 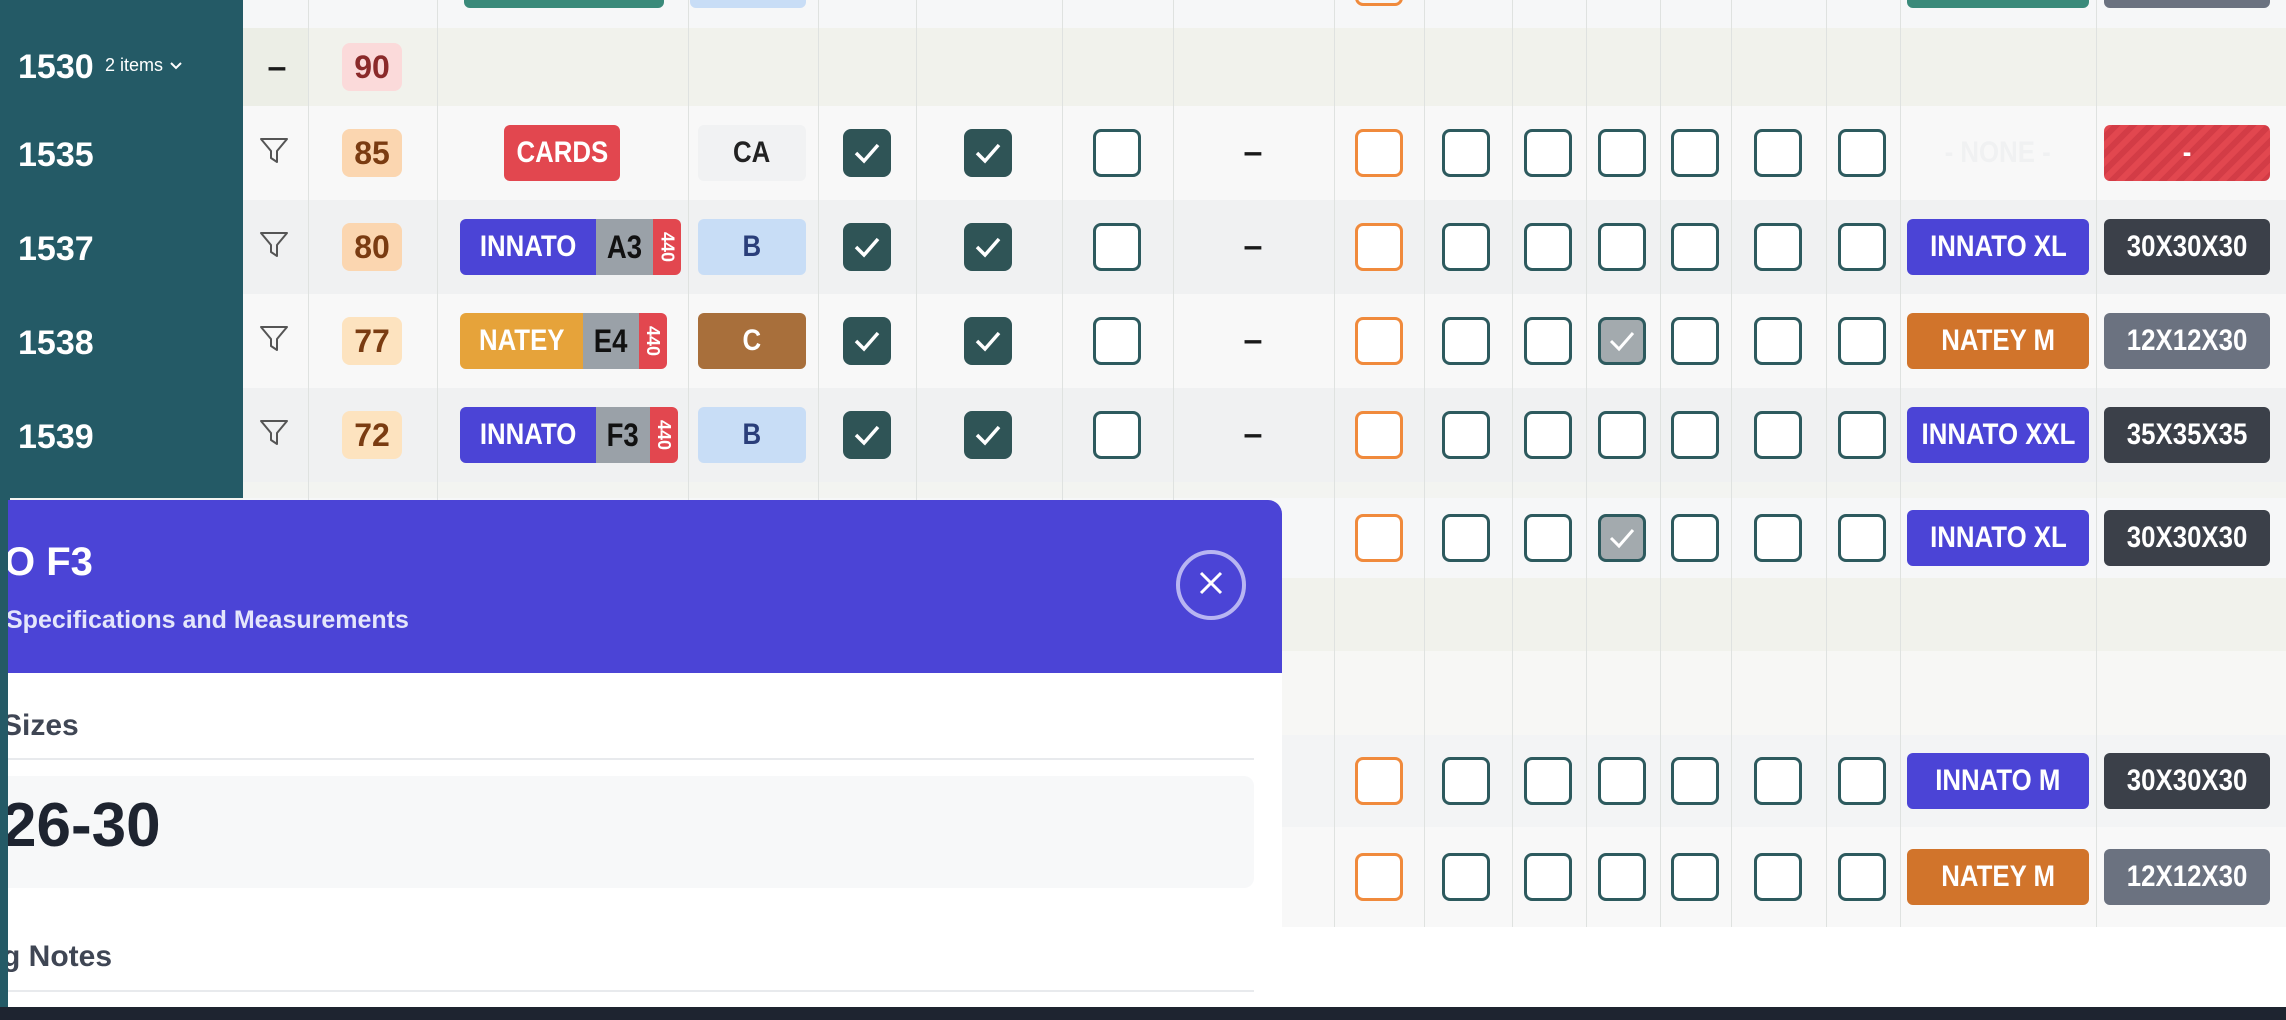 What do you see at coordinates (645, 586) in the screenshot?
I see `modal-header: O F3 Specifications and Measurements` at bounding box center [645, 586].